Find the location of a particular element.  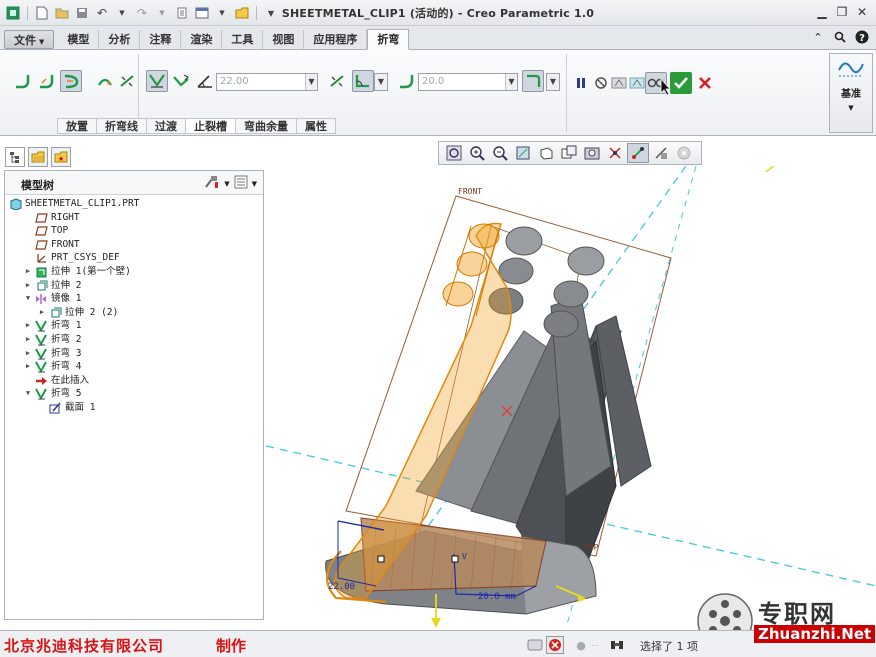

help-icon: ? is located at coordinates (862, 37).